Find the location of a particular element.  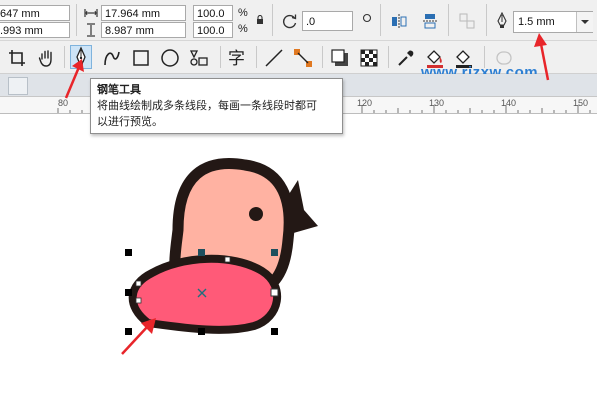

pen-tool-tooltip: 钢笔工具 将曲线绘制成多条线段，每画一条线段时都可 以进行预览。 is located at coordinates (216, 106).